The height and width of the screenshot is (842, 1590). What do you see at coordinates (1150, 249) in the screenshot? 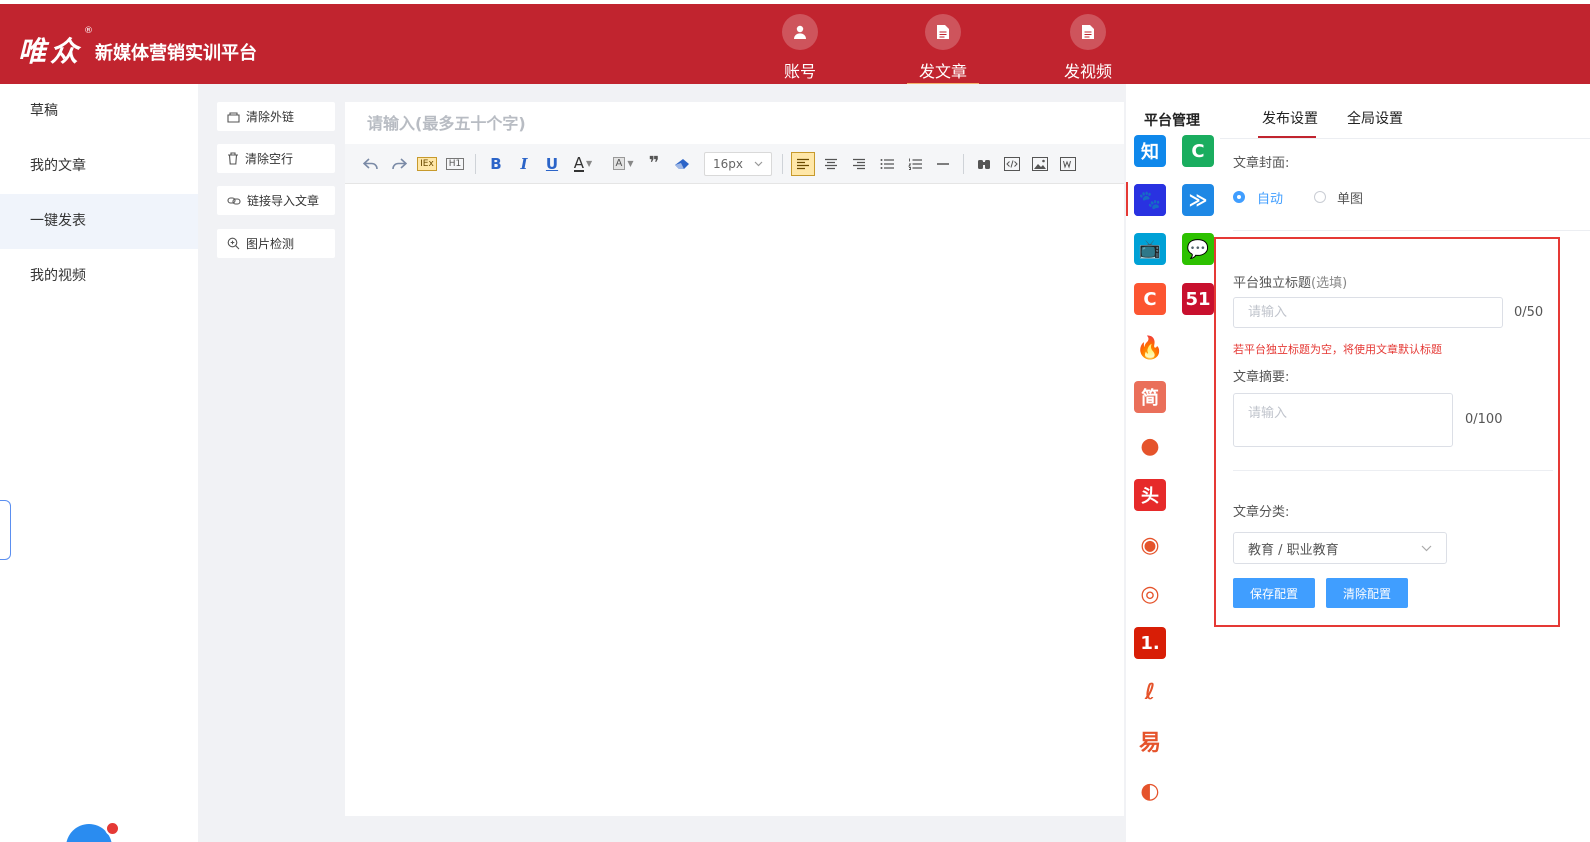
I see `bilibili-icon: 📺` at bounding box center [1150, 249].